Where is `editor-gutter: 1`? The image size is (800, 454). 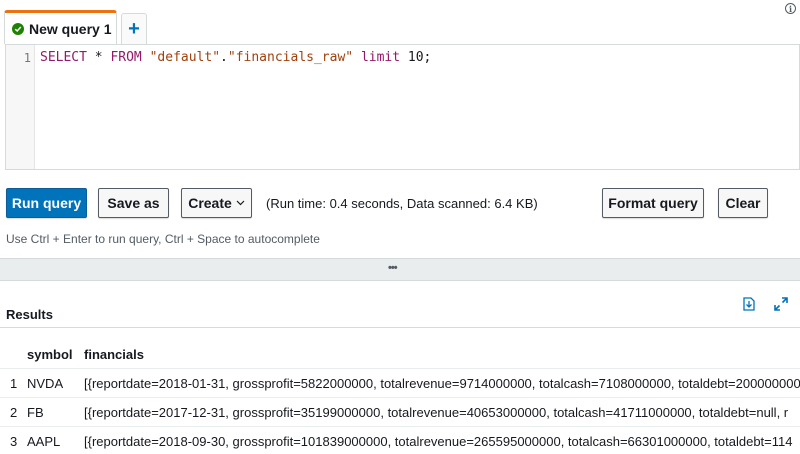
editor-gutter: 1 is located at coordinates (20, 107).